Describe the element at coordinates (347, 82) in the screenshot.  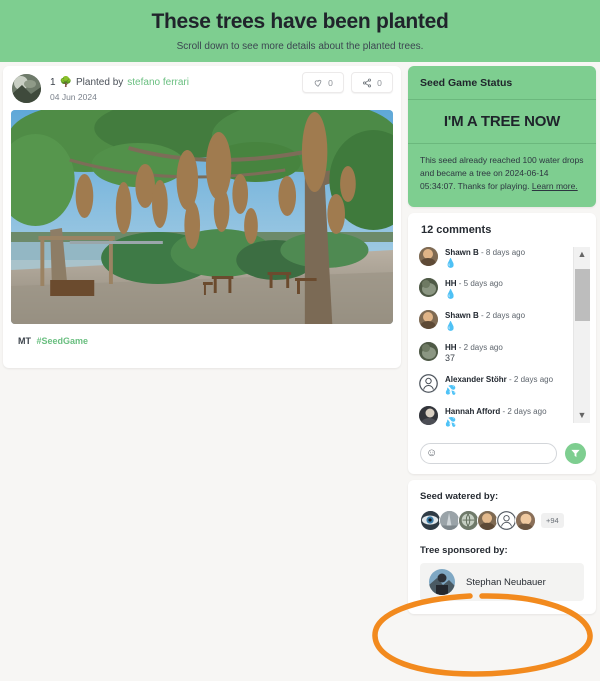
I see `post-actions: 0 0` at that location.